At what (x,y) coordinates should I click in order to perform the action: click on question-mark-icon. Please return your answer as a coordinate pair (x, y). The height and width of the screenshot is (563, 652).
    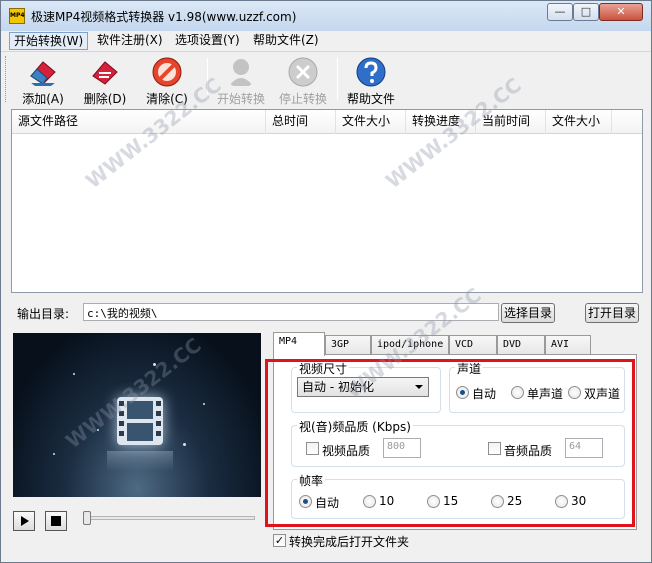
    Looking at the image, I should click on (371, 72).